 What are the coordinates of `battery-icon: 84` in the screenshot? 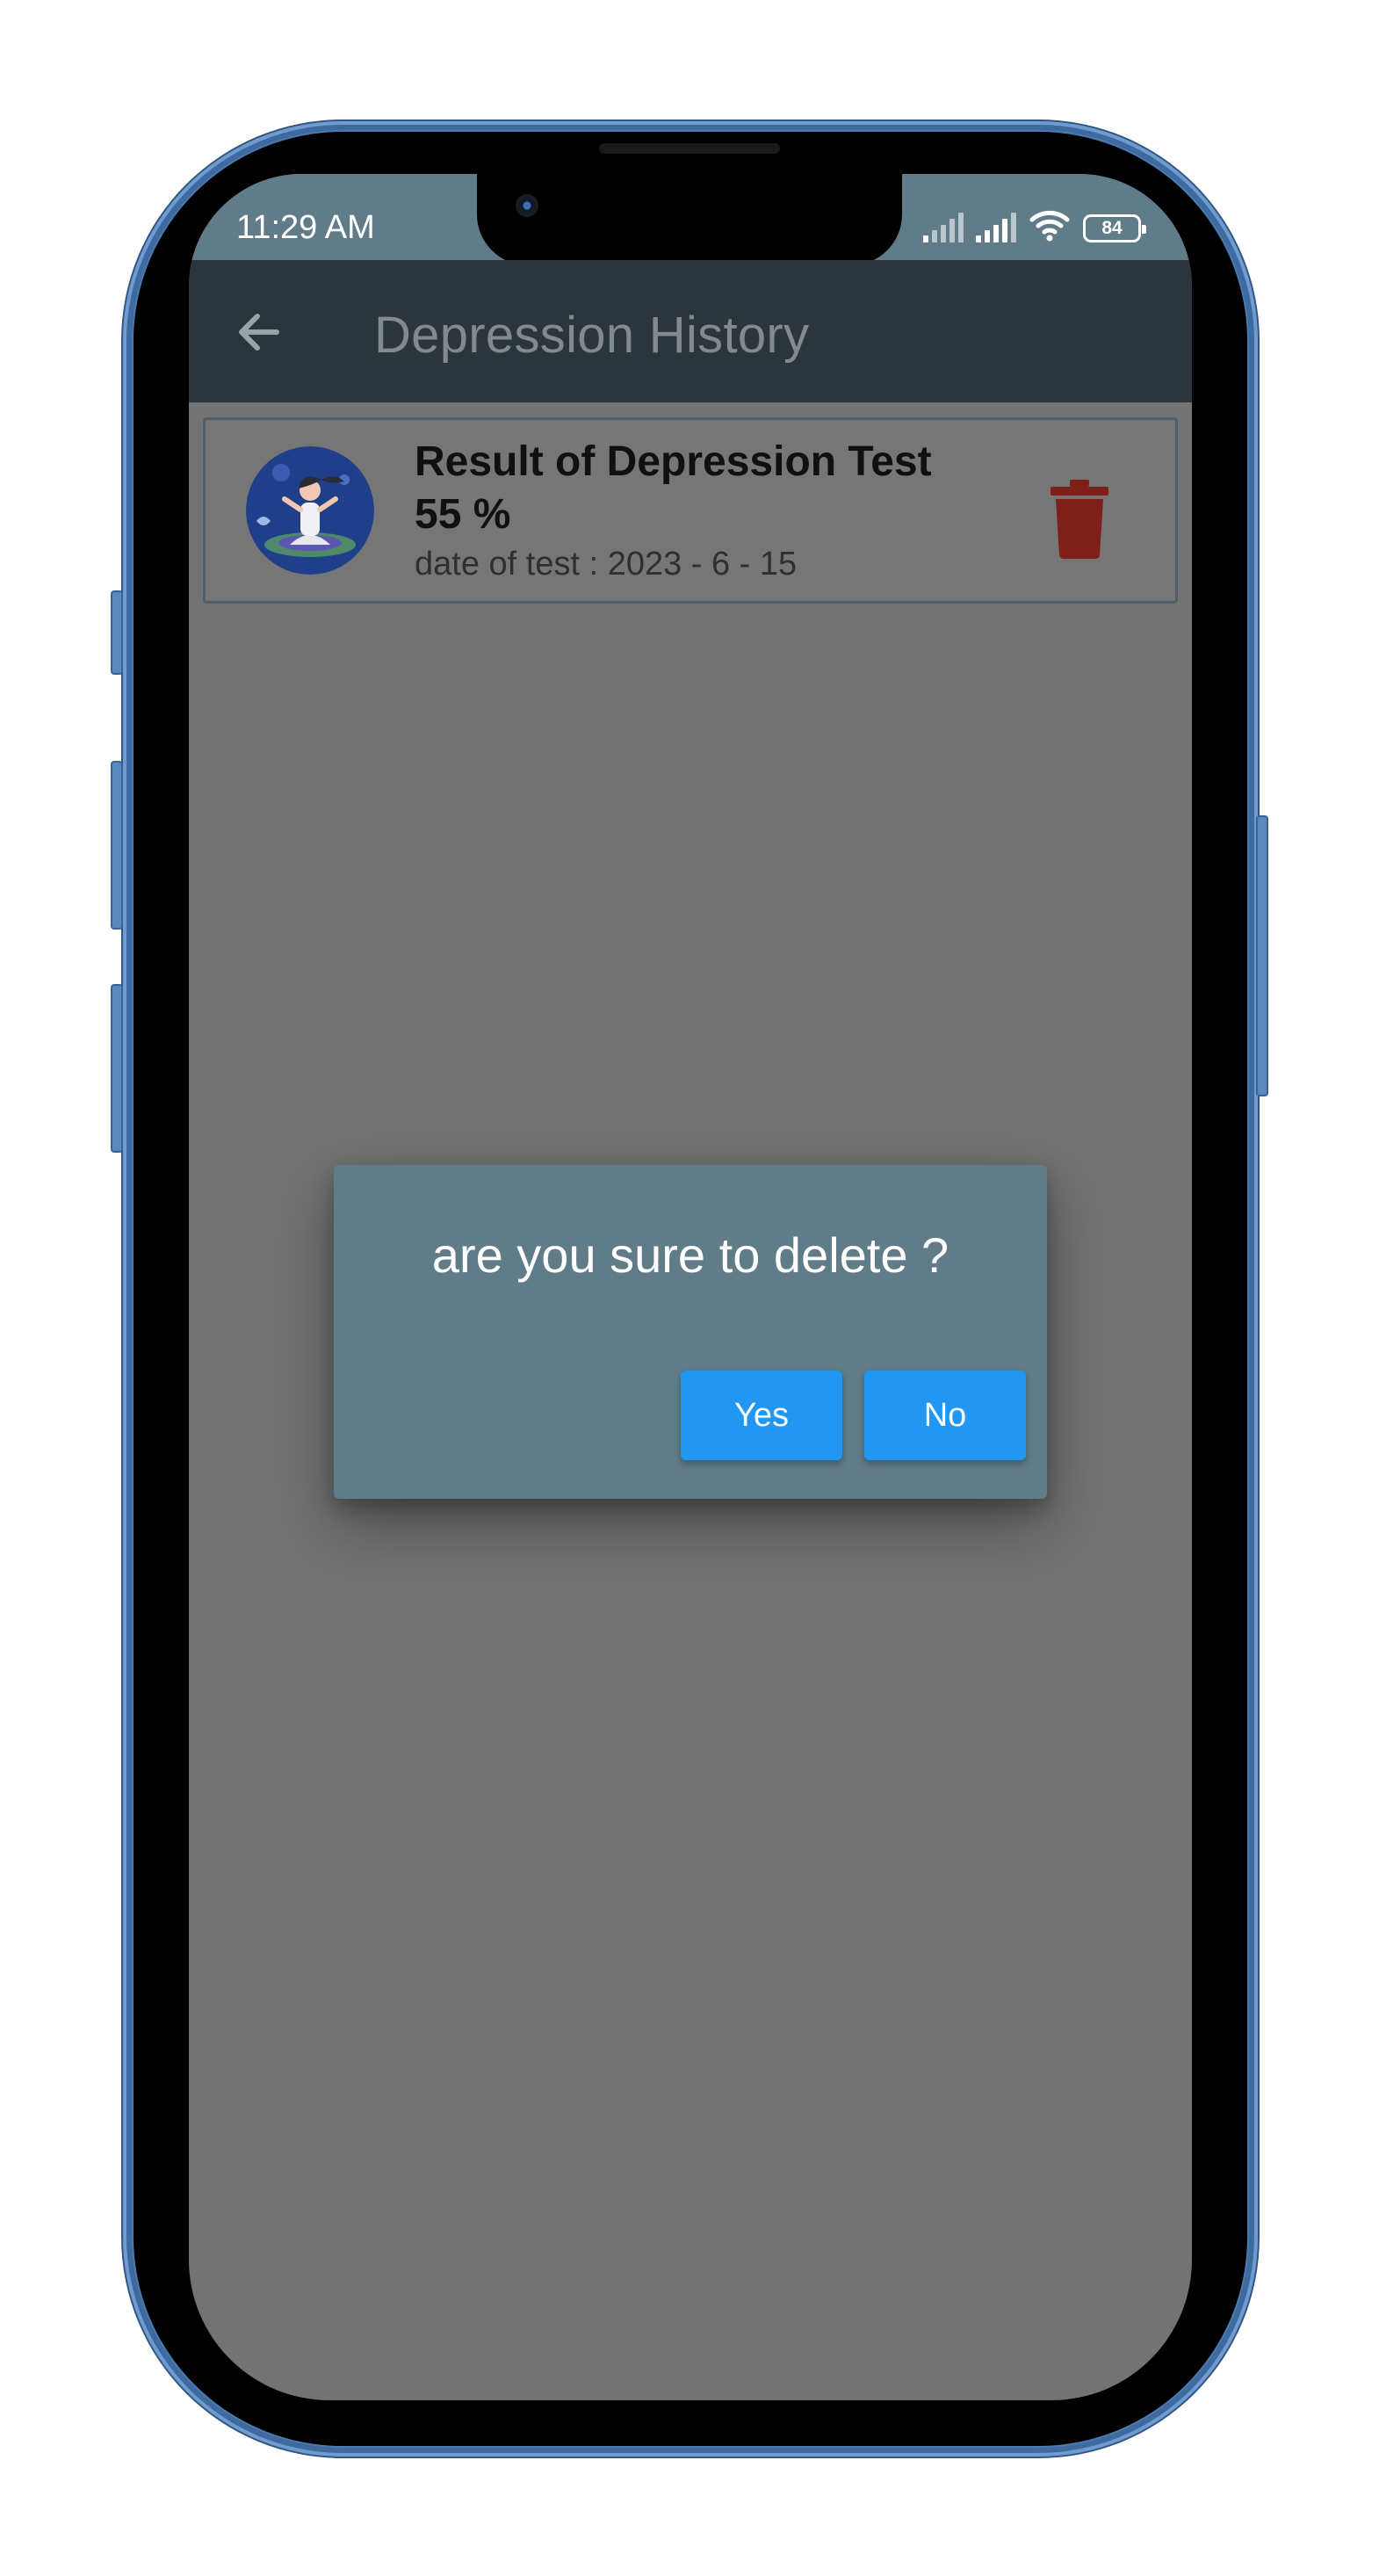 It's located at (1114, 228).